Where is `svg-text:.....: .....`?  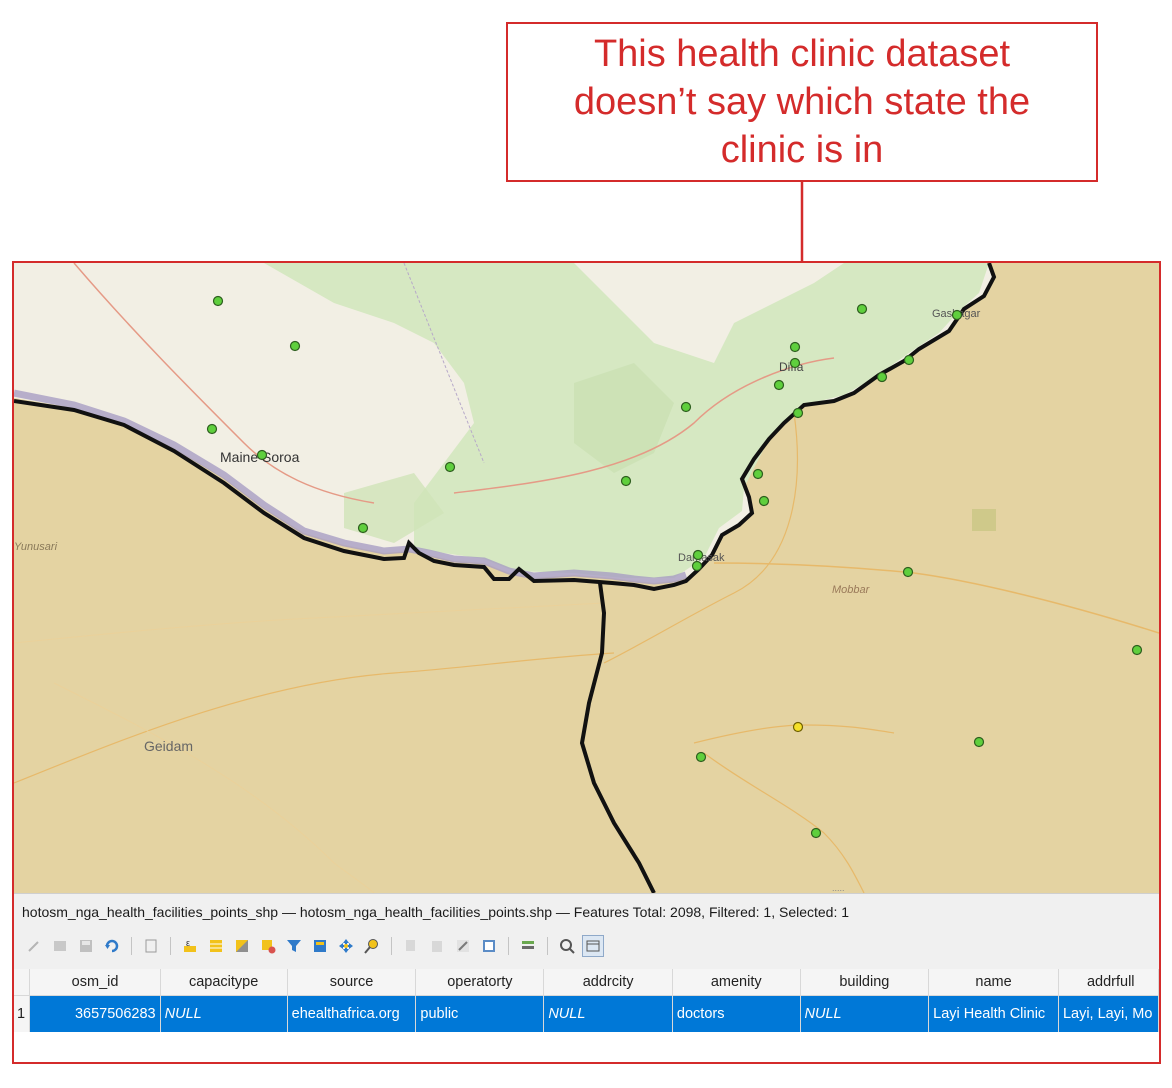
svg-text:.....: ..... is located at coordinates (838, 888).